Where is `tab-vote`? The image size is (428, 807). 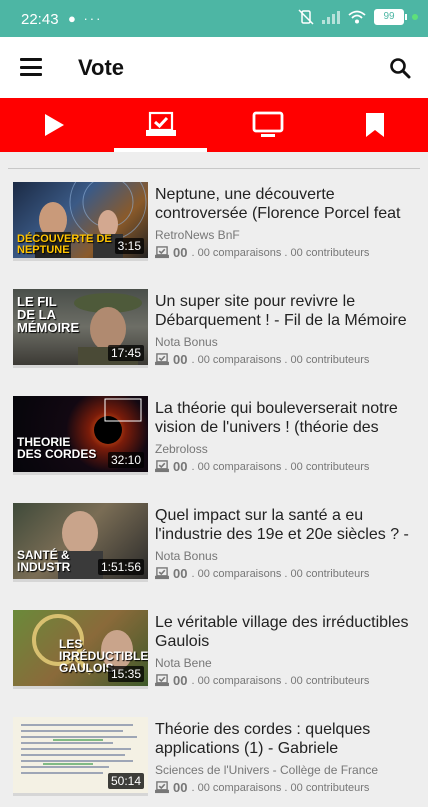 tab-vote is located at coordinates (160, 125).